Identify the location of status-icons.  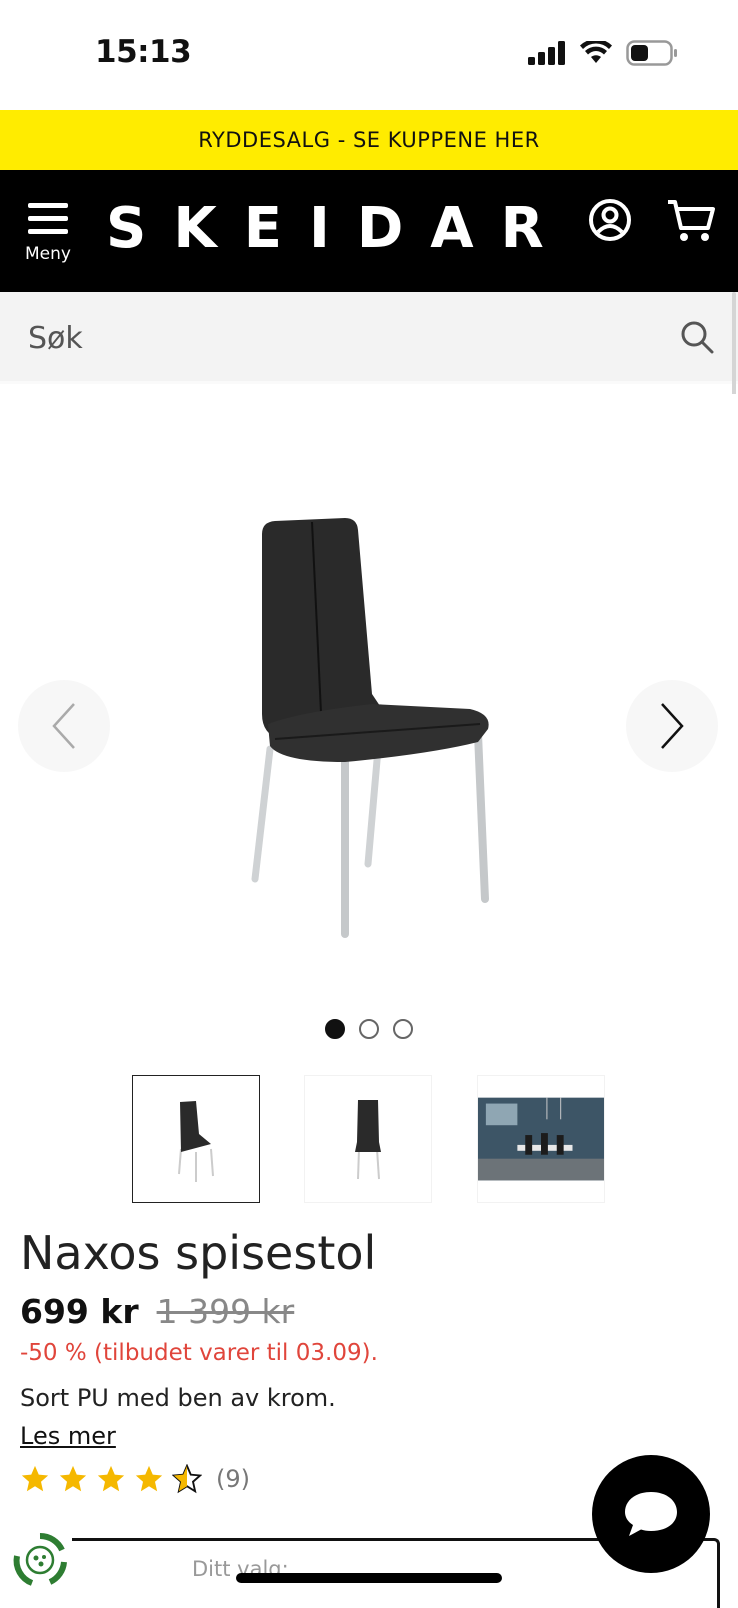
(603, 53).